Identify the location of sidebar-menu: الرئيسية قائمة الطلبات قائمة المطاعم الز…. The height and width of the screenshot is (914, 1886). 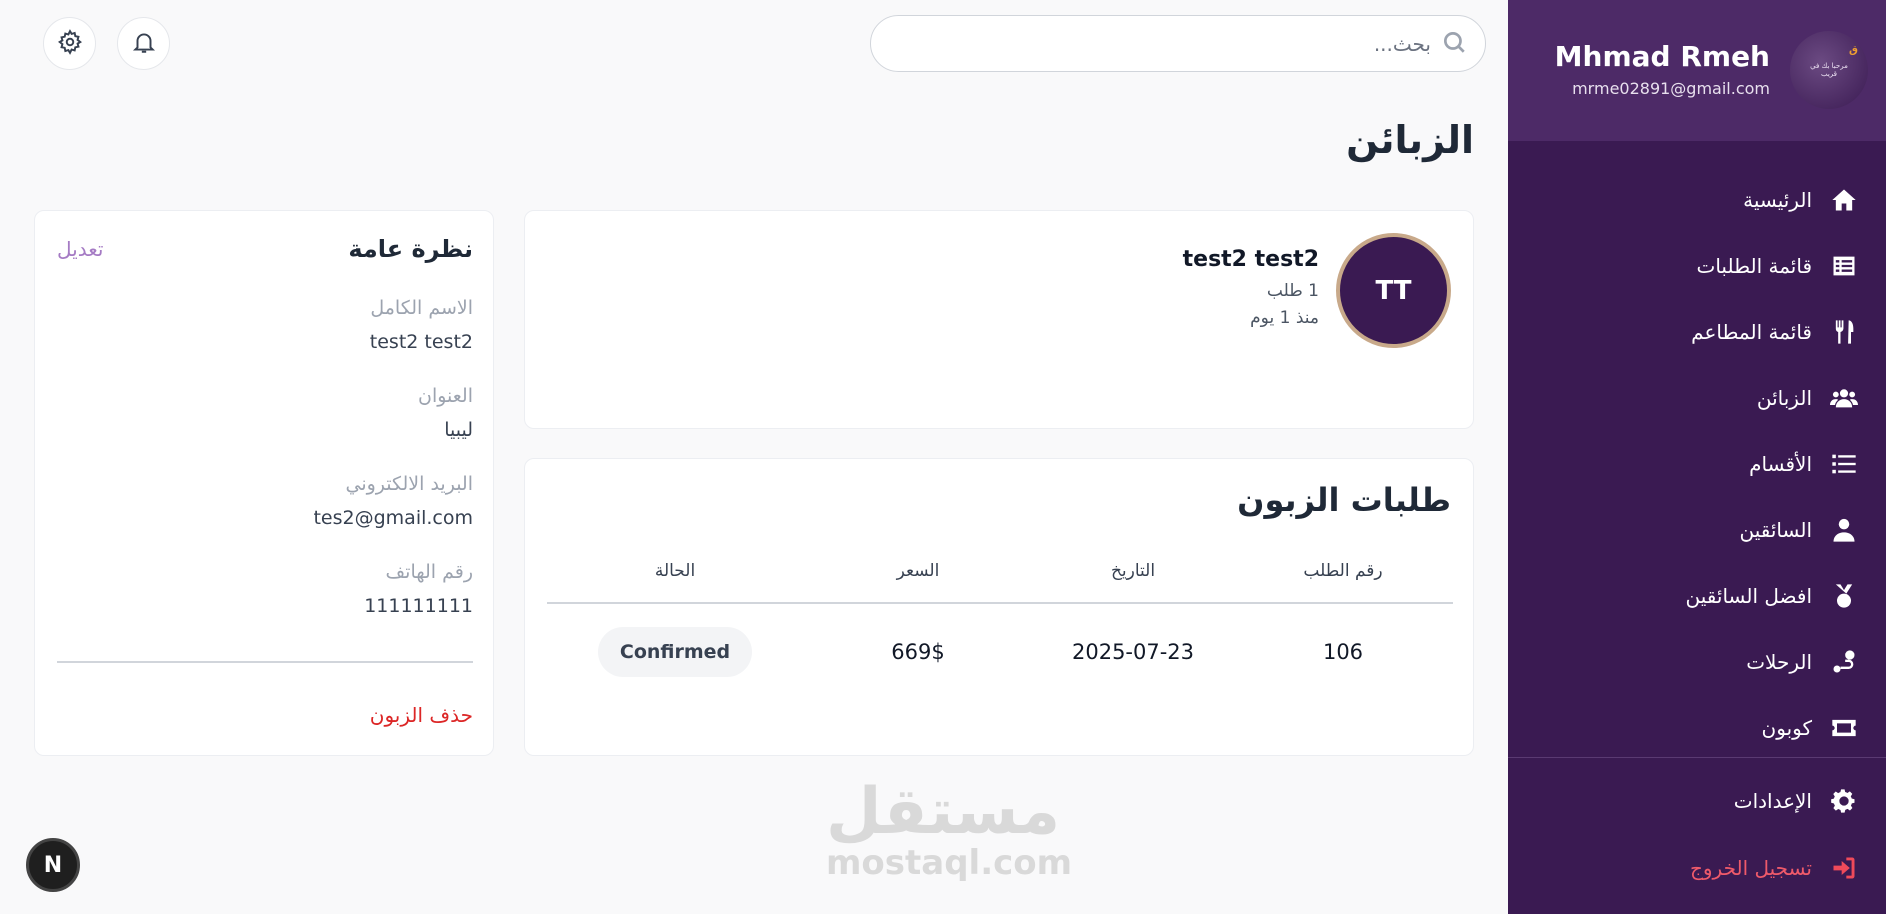
(1697, 464).